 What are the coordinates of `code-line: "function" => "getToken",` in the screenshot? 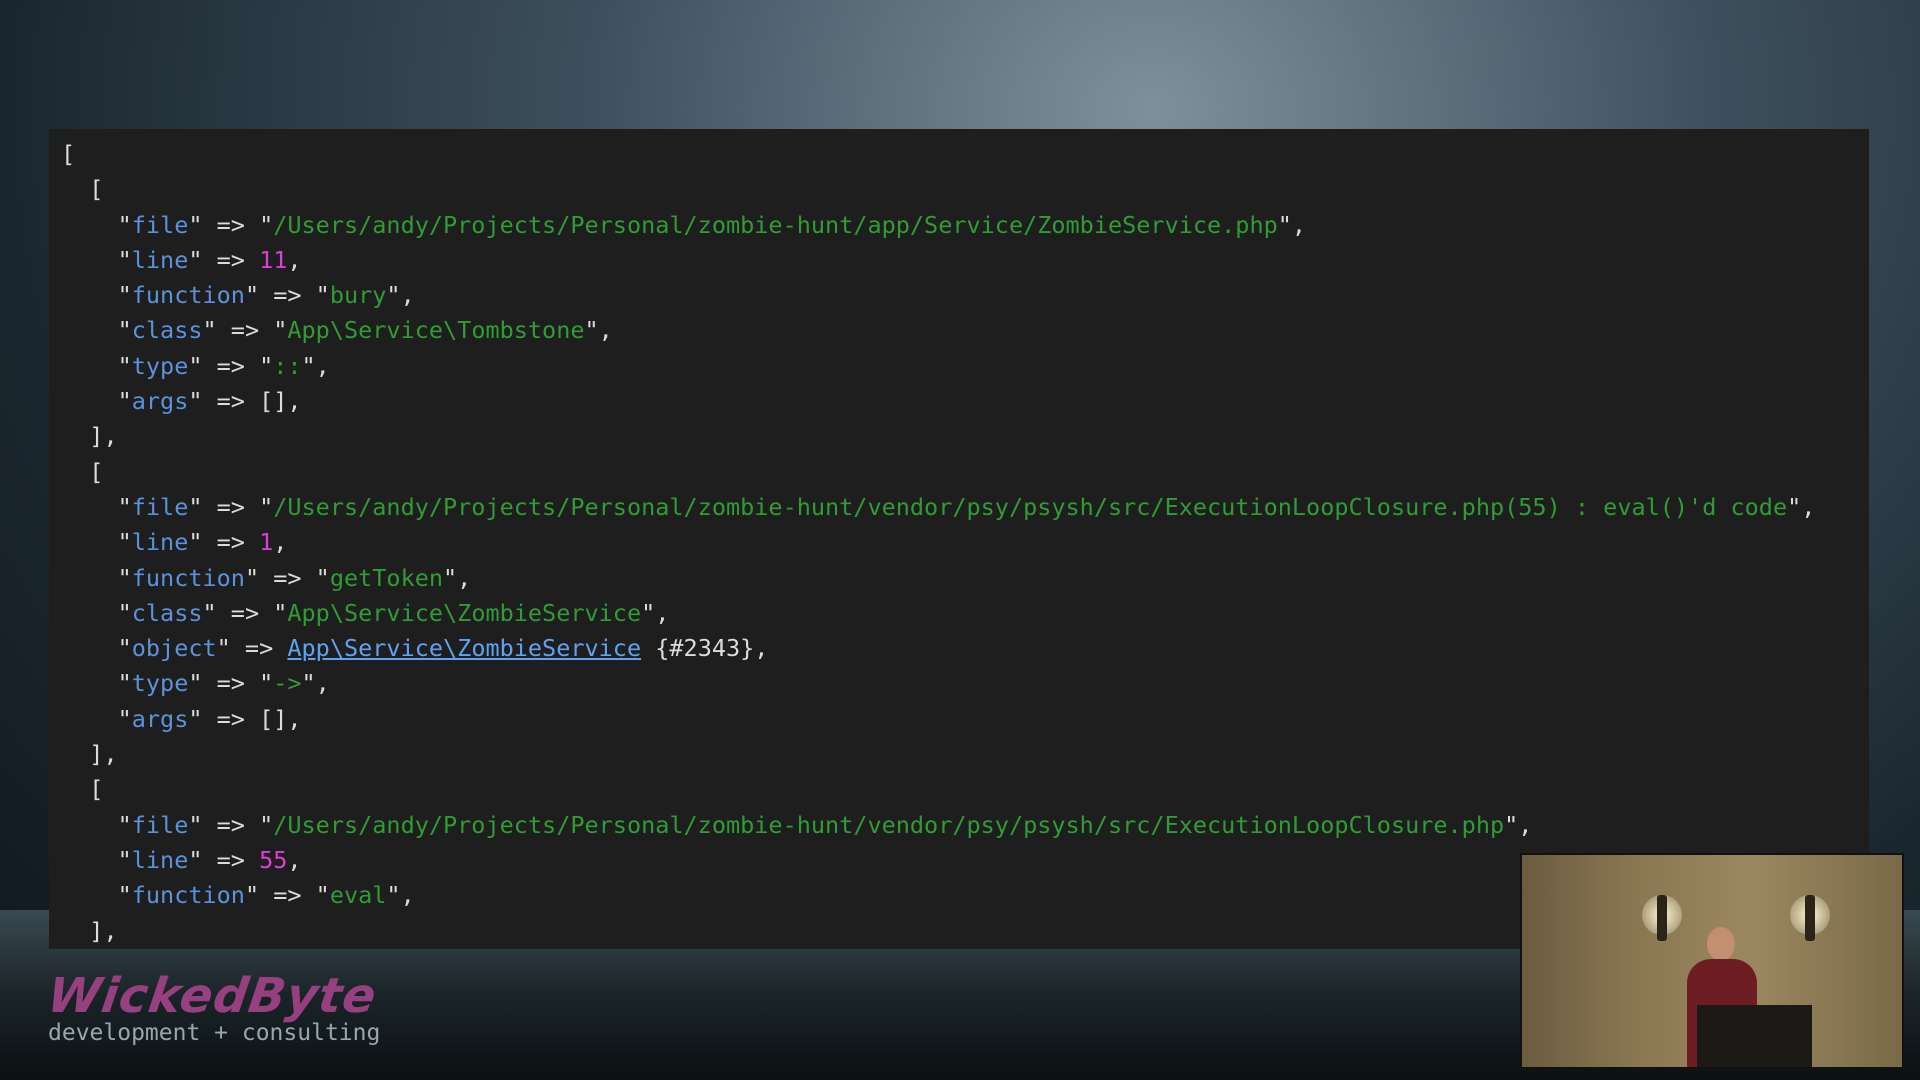 It's located at (965, 578).